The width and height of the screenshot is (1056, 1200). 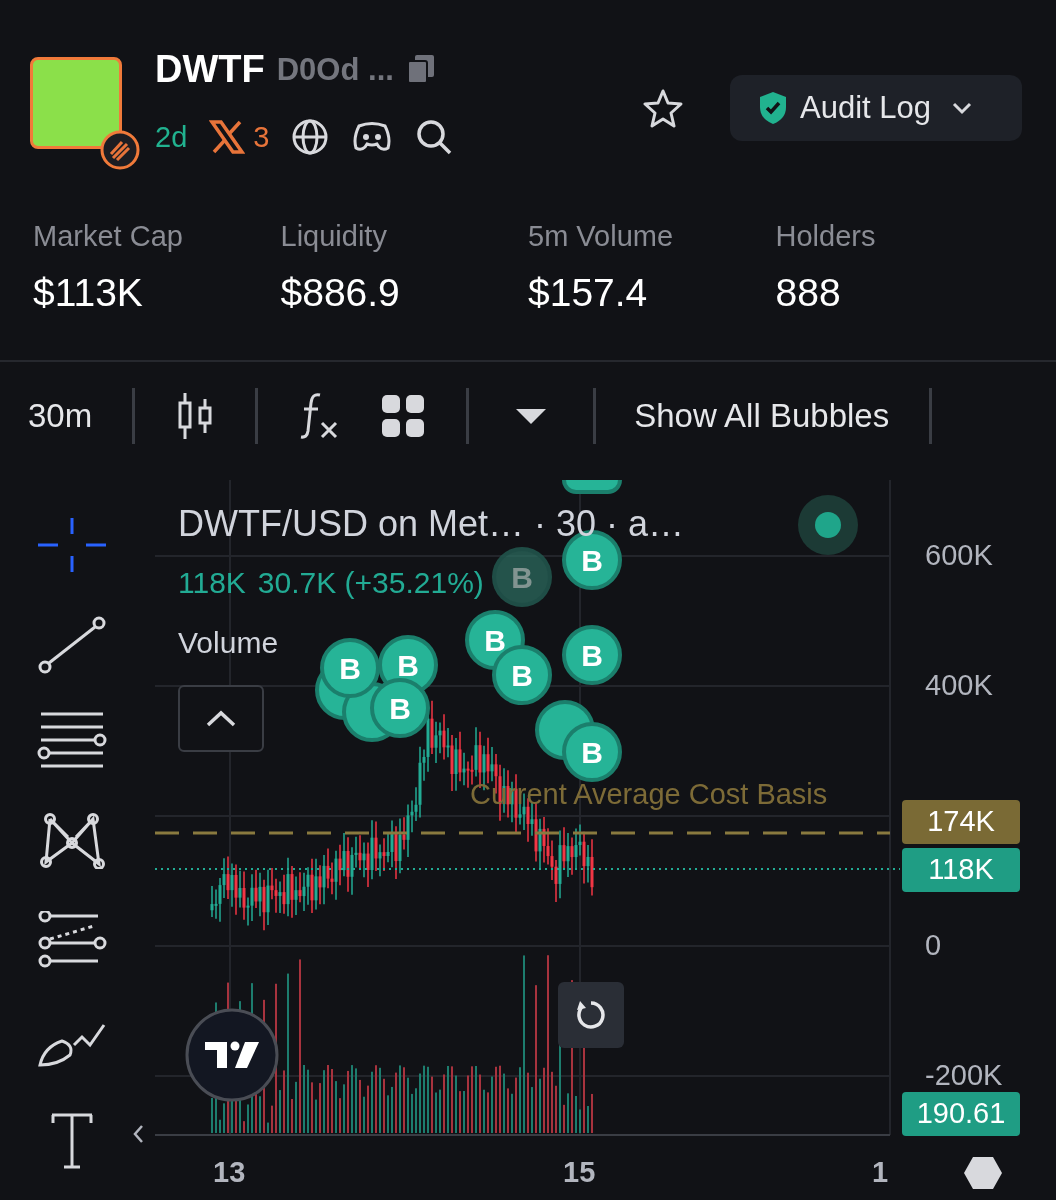 What do you see at coordinates (933, 945) in the screenshot?
I see `y-axis-label: 0` at bounding box center [933, 945].